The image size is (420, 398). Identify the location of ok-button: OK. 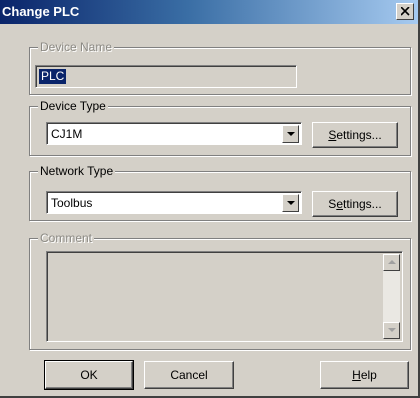
(89, 375).